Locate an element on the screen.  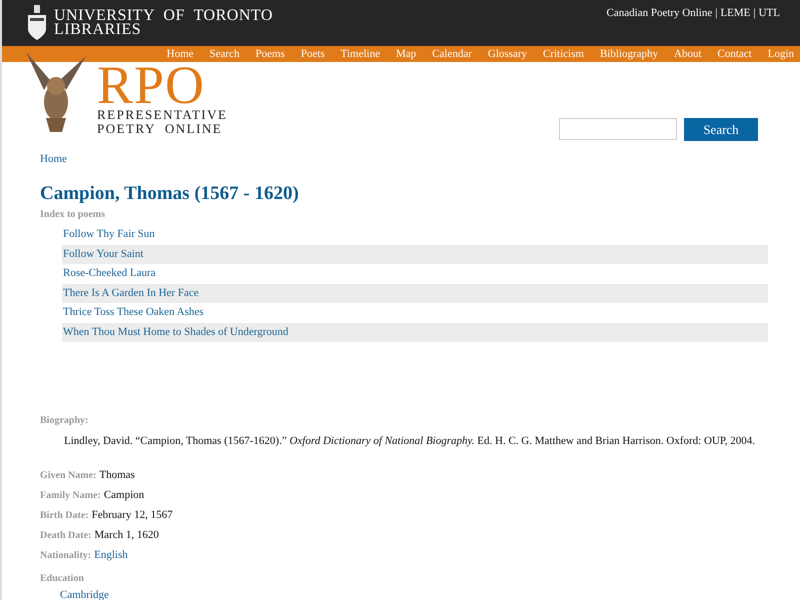
nav-link: Search is located at coordinates (225, 54).